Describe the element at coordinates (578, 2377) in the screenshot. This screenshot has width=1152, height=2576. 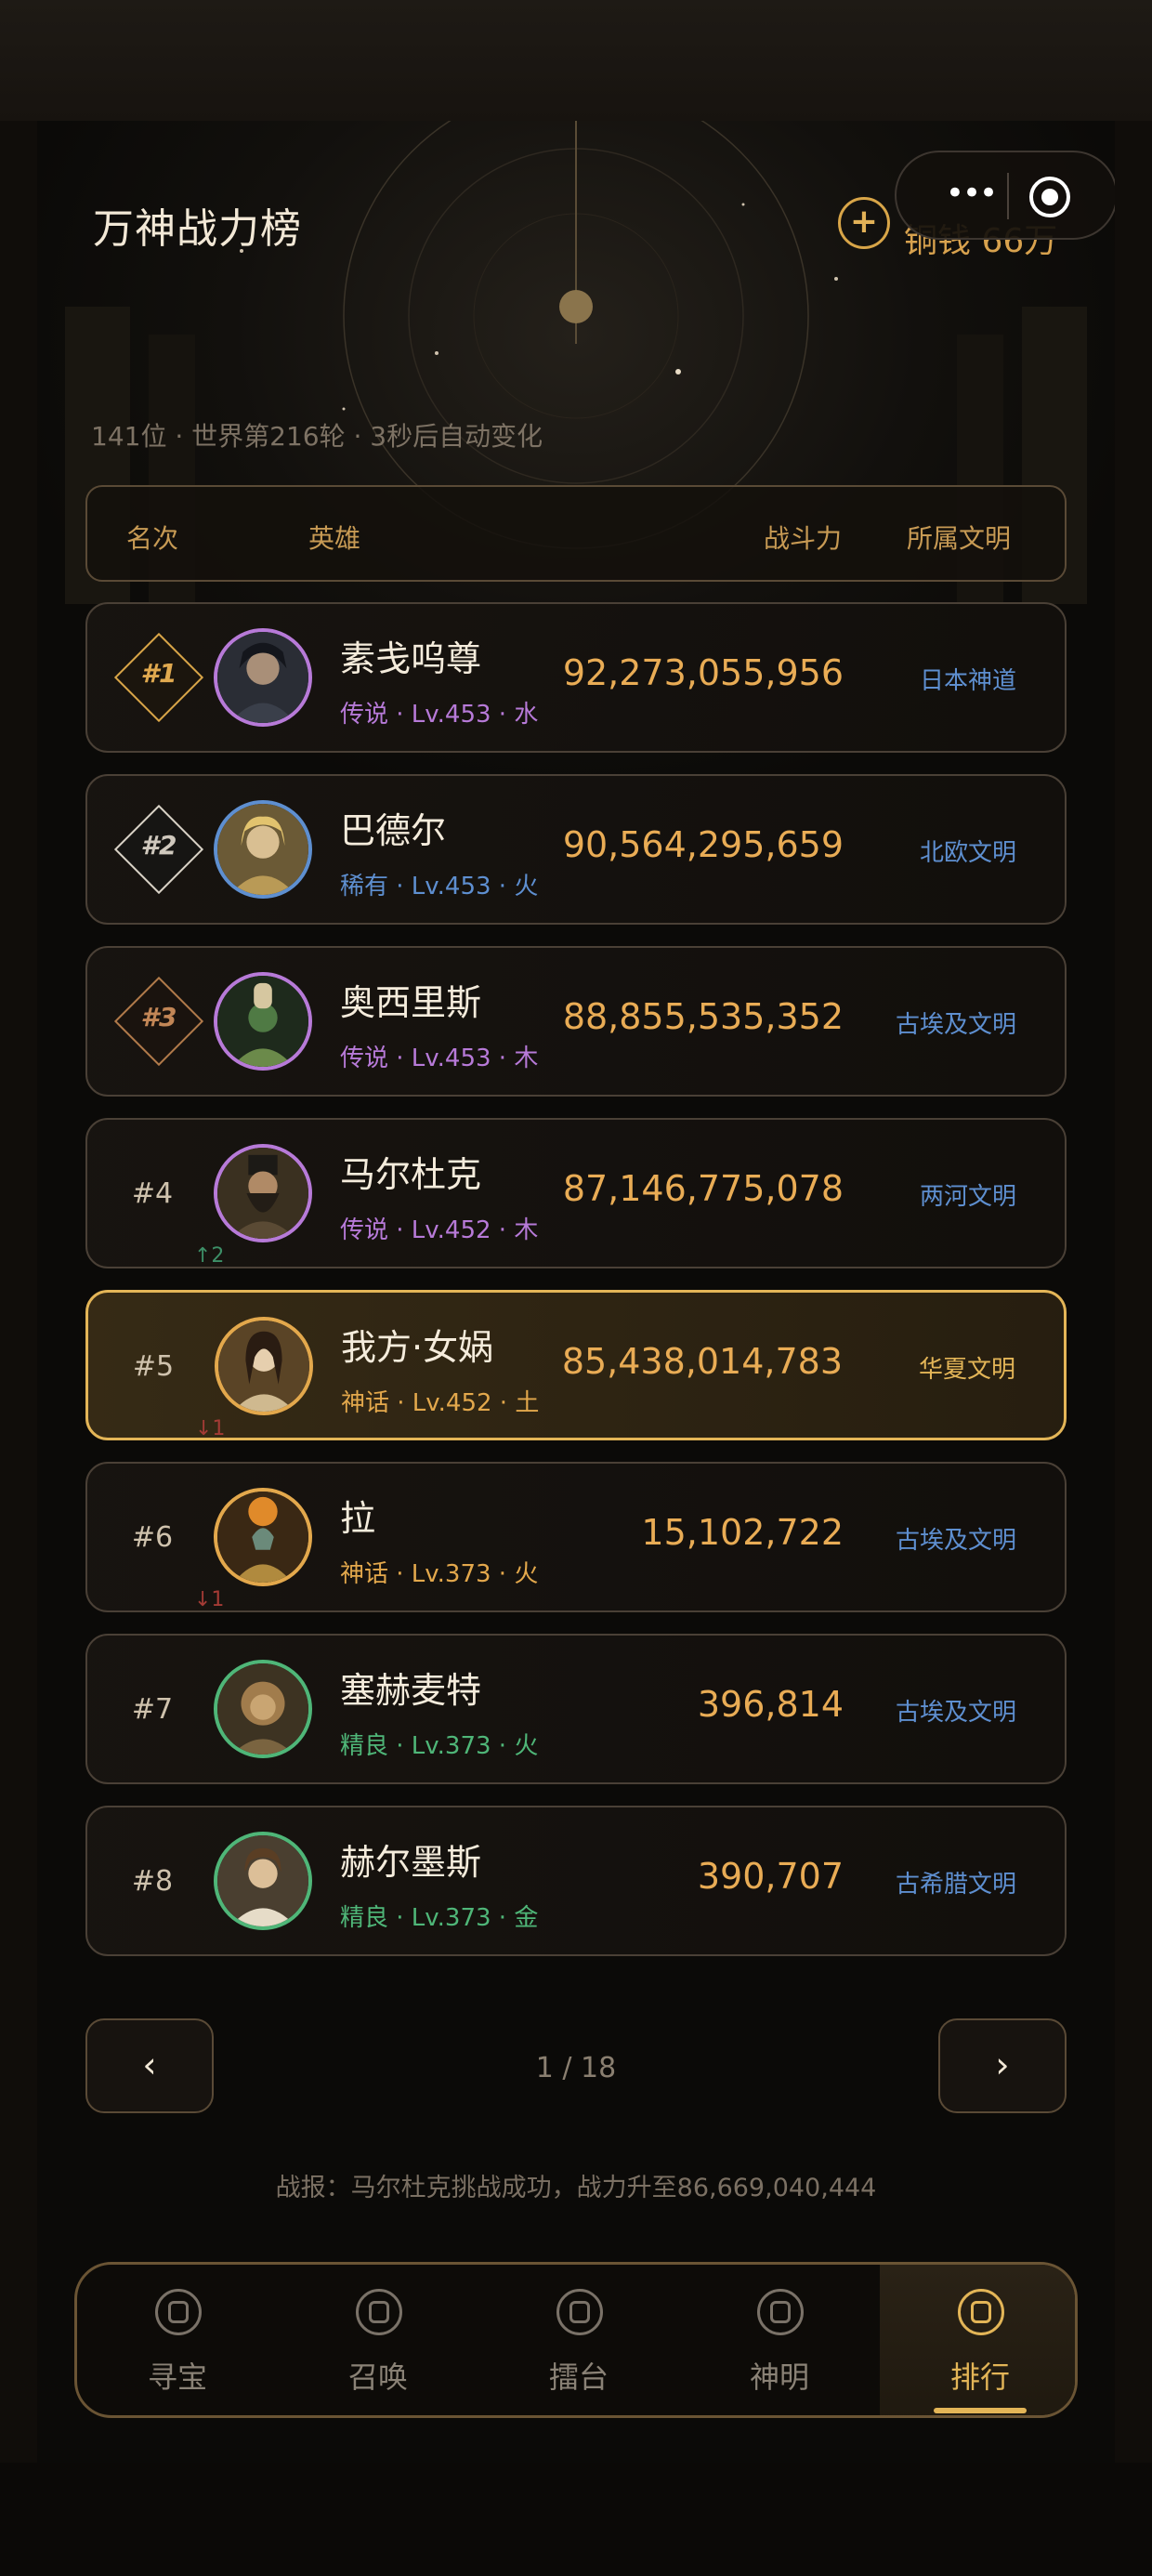
I see `nav-label: 擂台` at that location.